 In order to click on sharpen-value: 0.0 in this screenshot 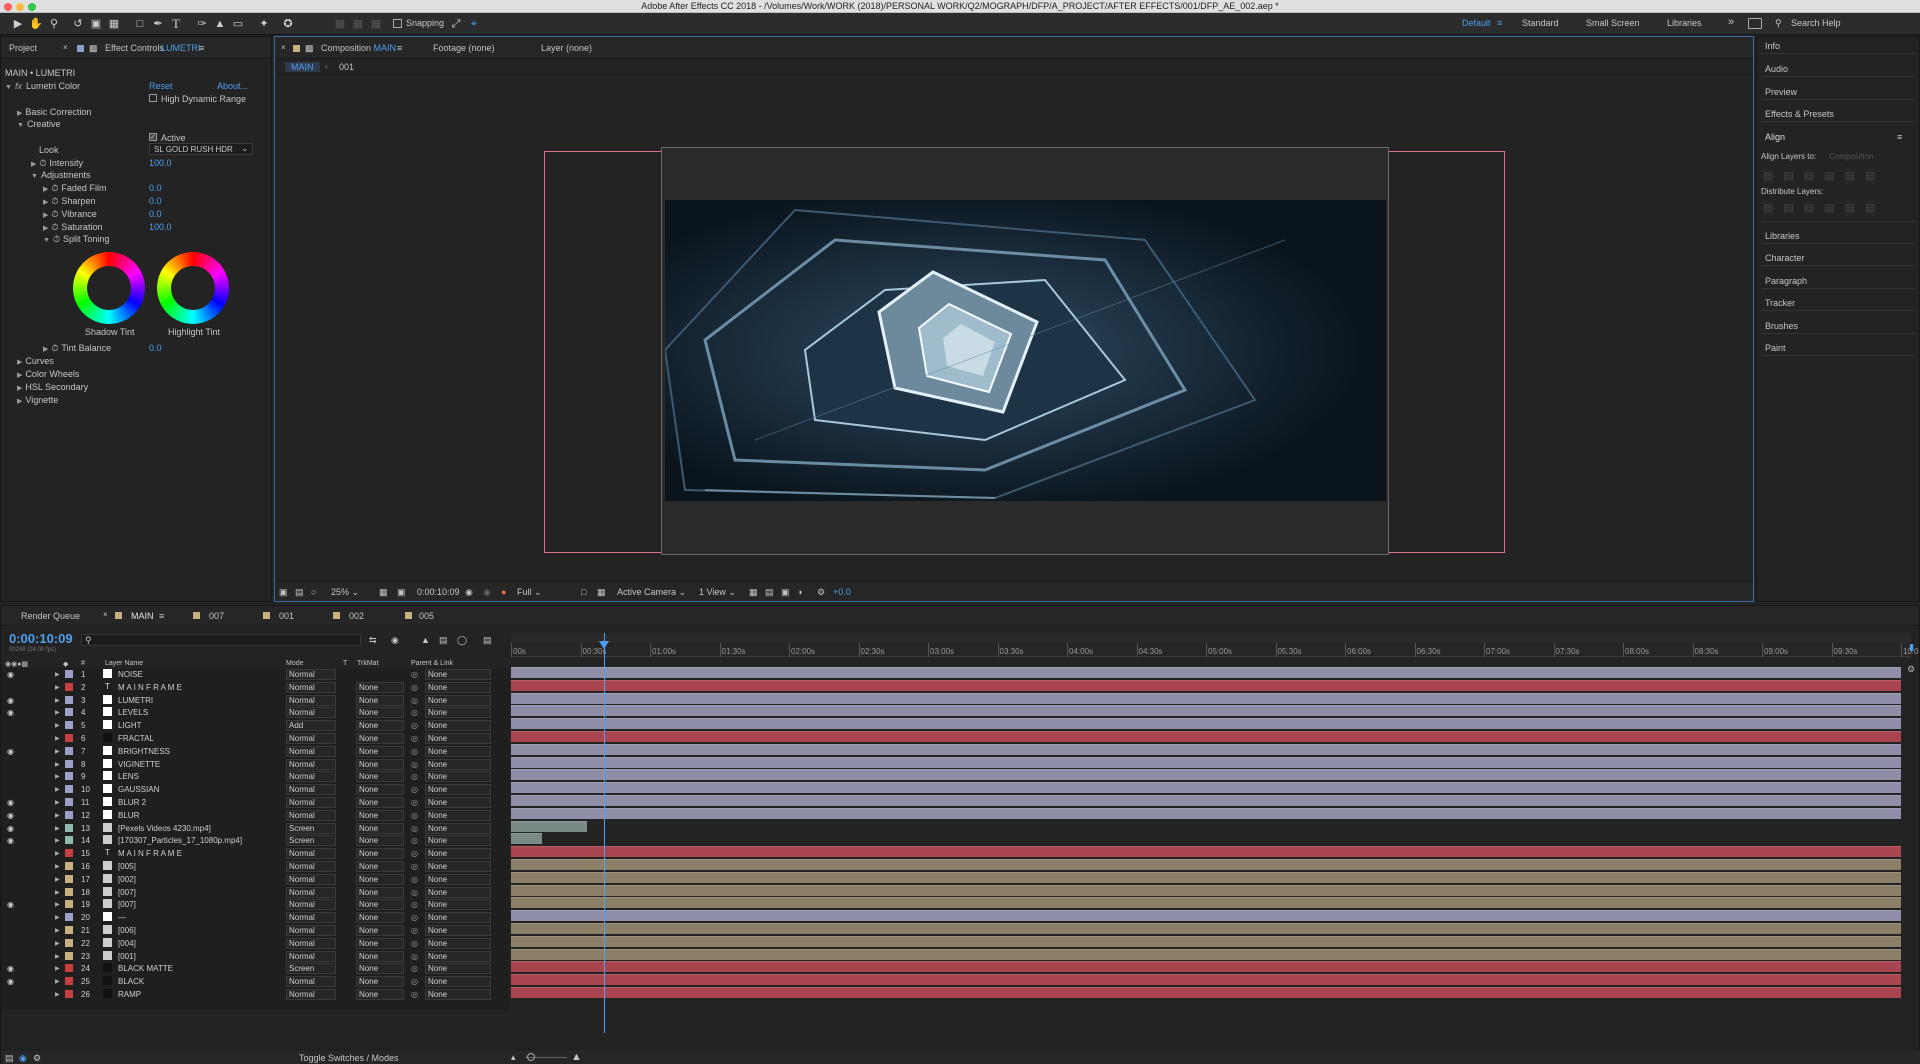, I will do `click(155, 201)`.